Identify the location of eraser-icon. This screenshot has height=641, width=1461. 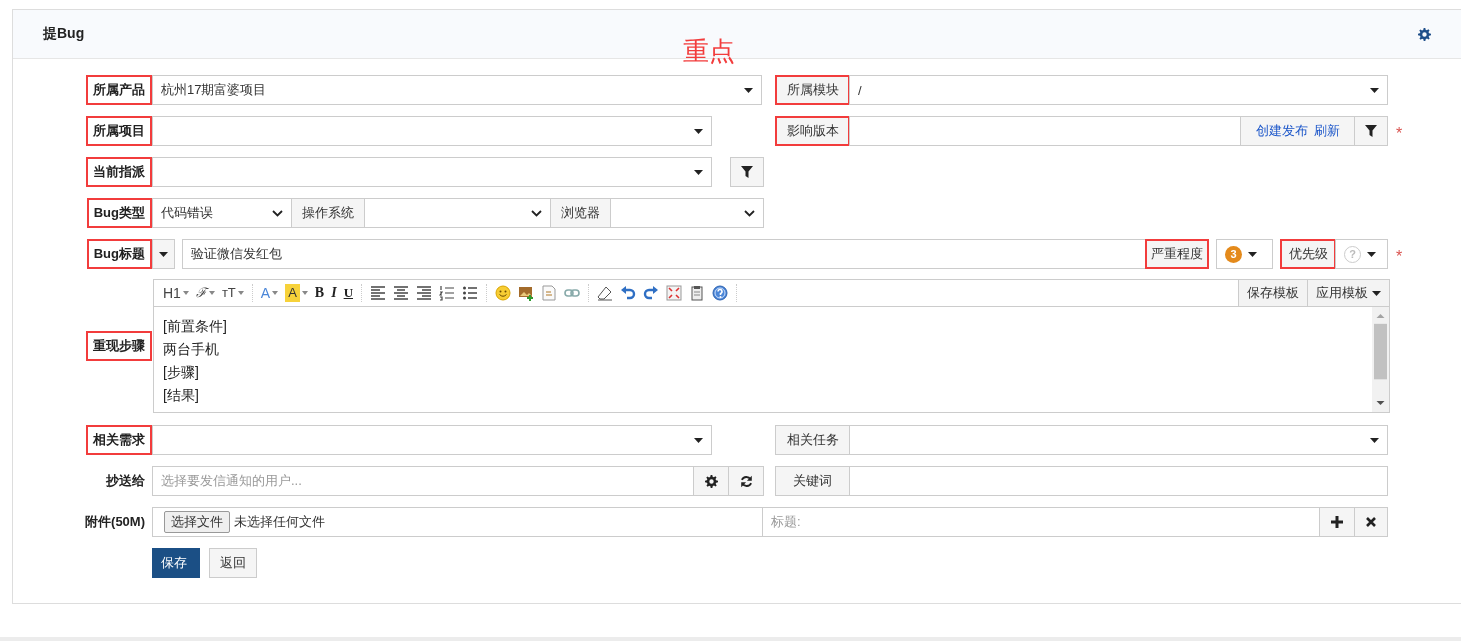
(605, 293).